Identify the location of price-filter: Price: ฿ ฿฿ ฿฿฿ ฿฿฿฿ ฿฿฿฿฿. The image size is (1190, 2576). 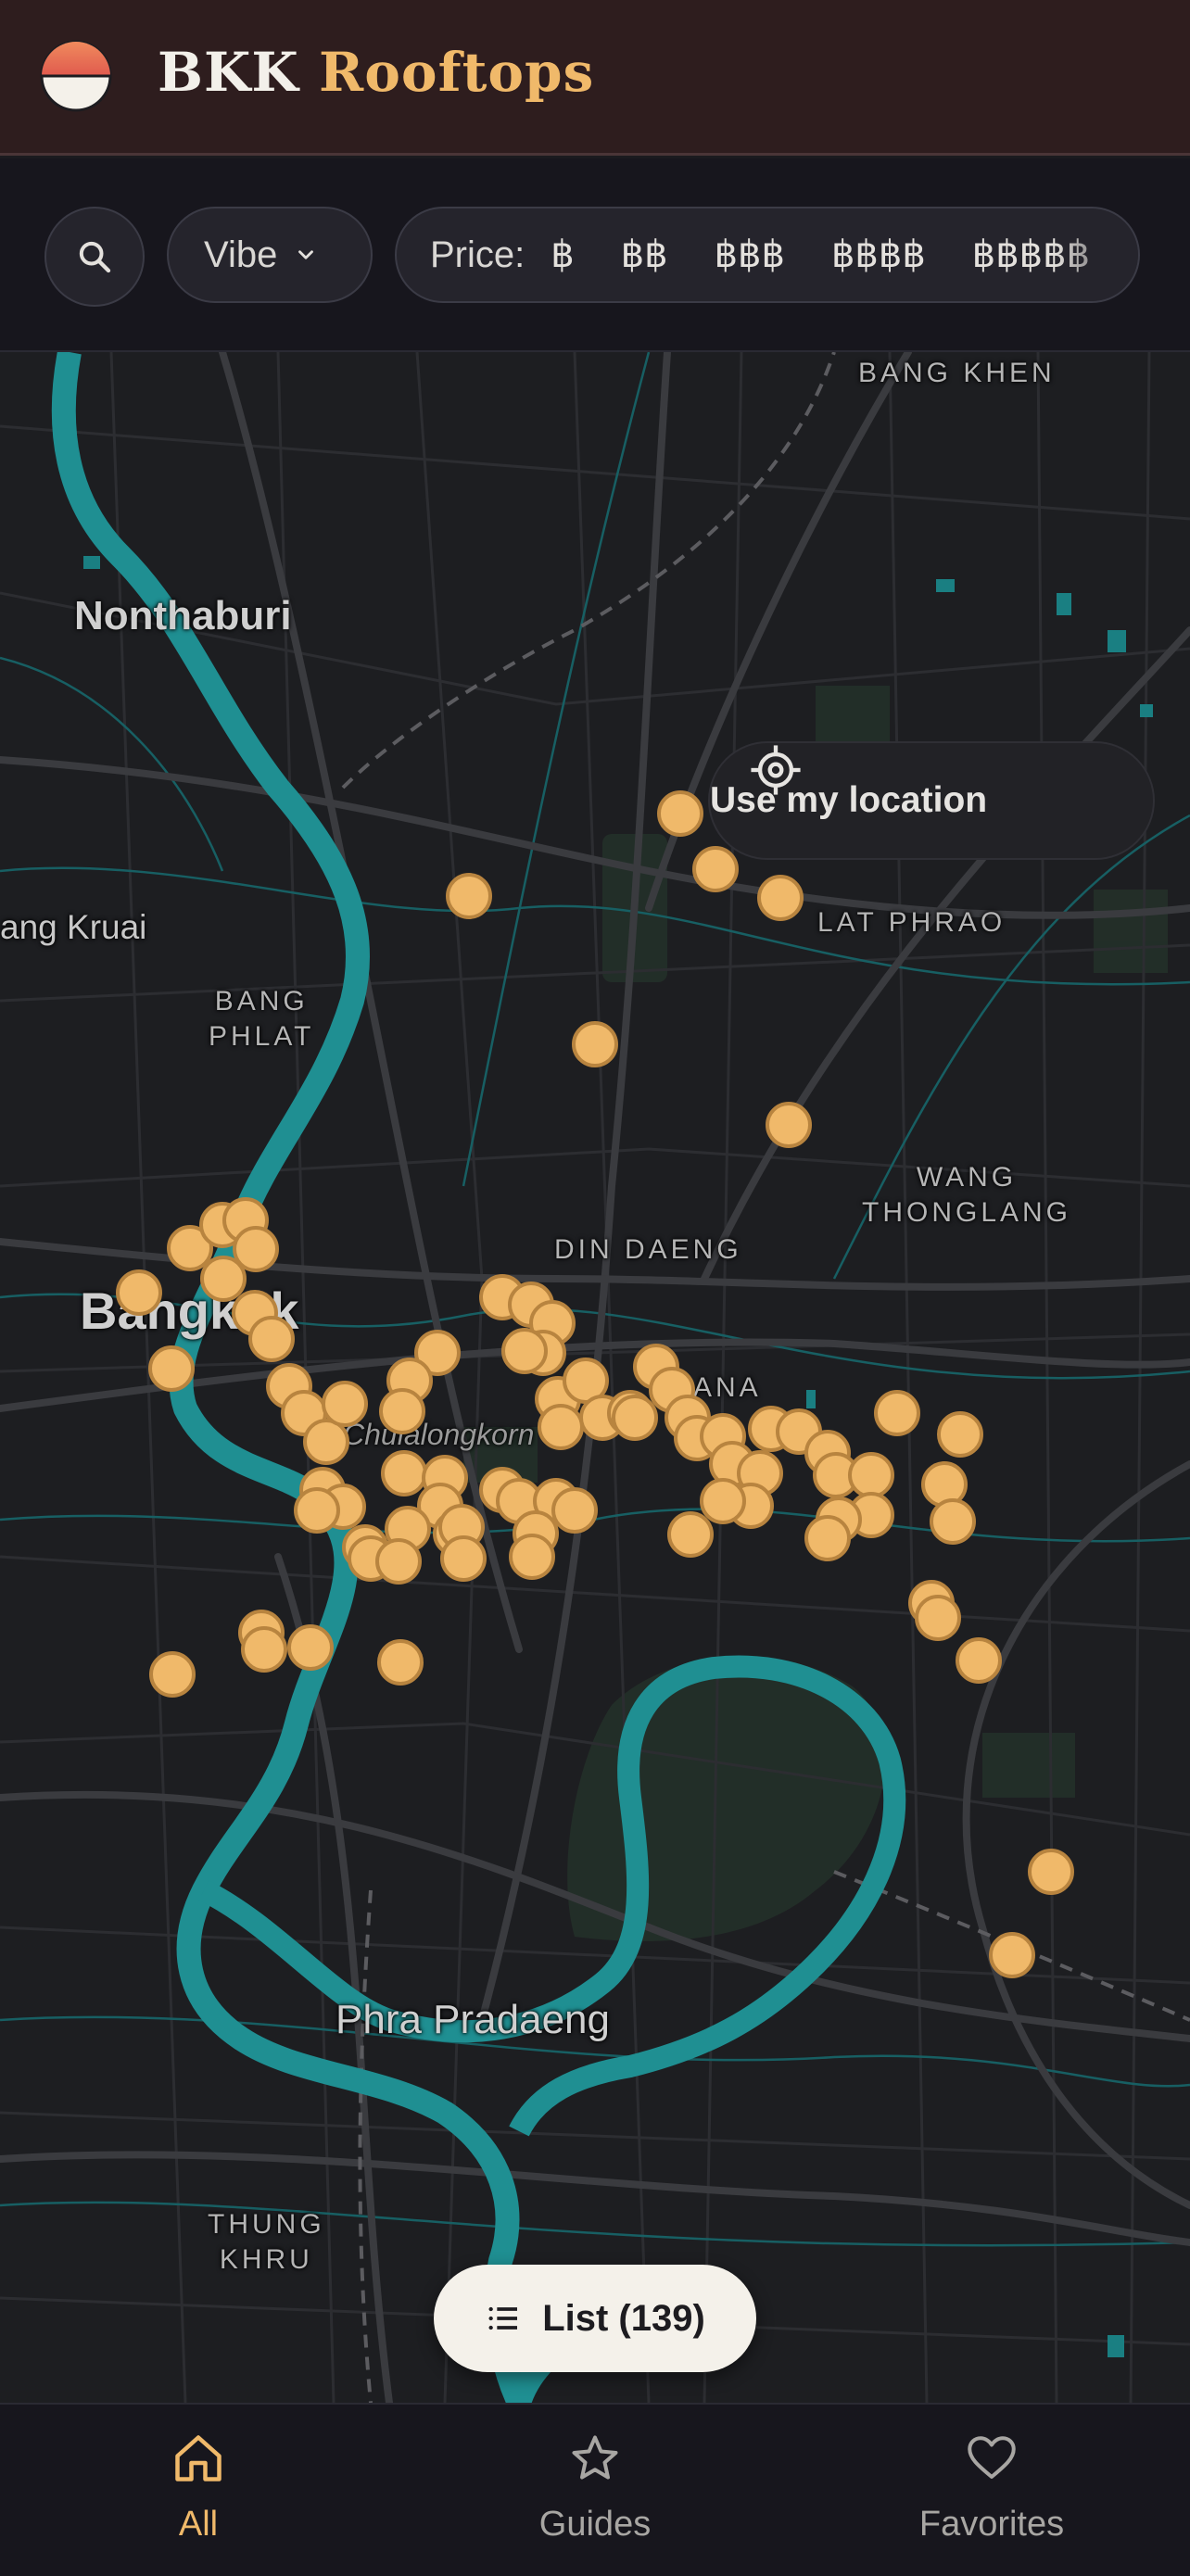
(767, 255).